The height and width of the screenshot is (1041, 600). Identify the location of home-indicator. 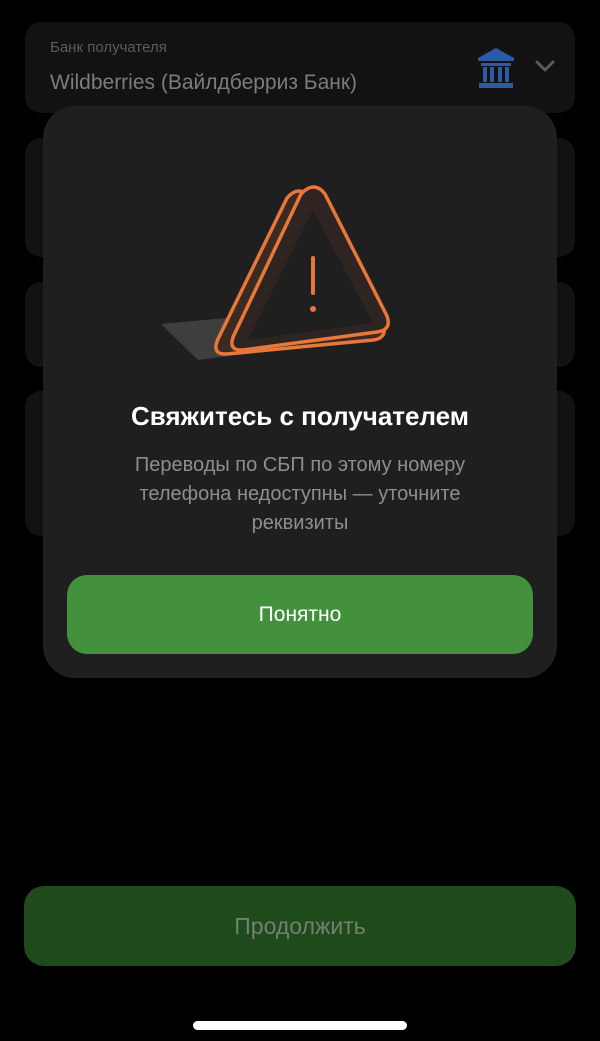
(300, 1025).